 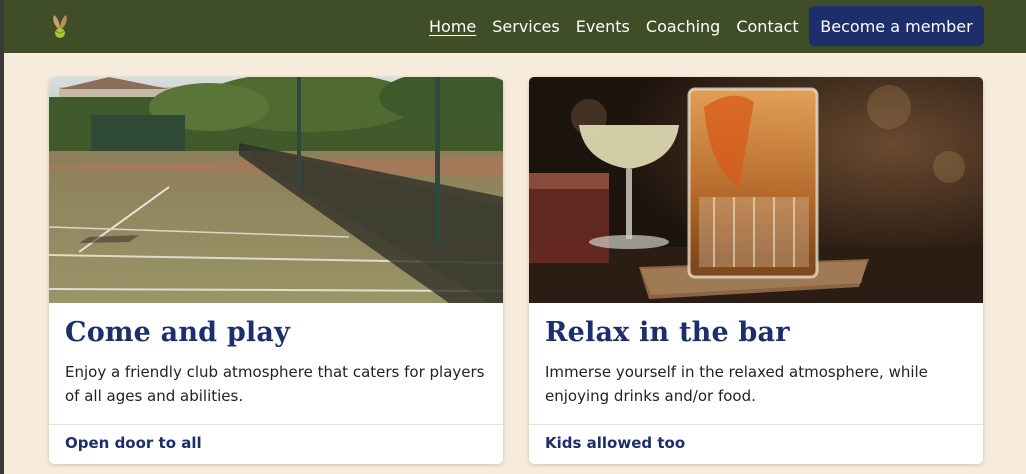 What do you see at coordinates (133, 443) in the screenshot?
I see `card-footer-label: Open door to all` at bounding box center [133, 443].